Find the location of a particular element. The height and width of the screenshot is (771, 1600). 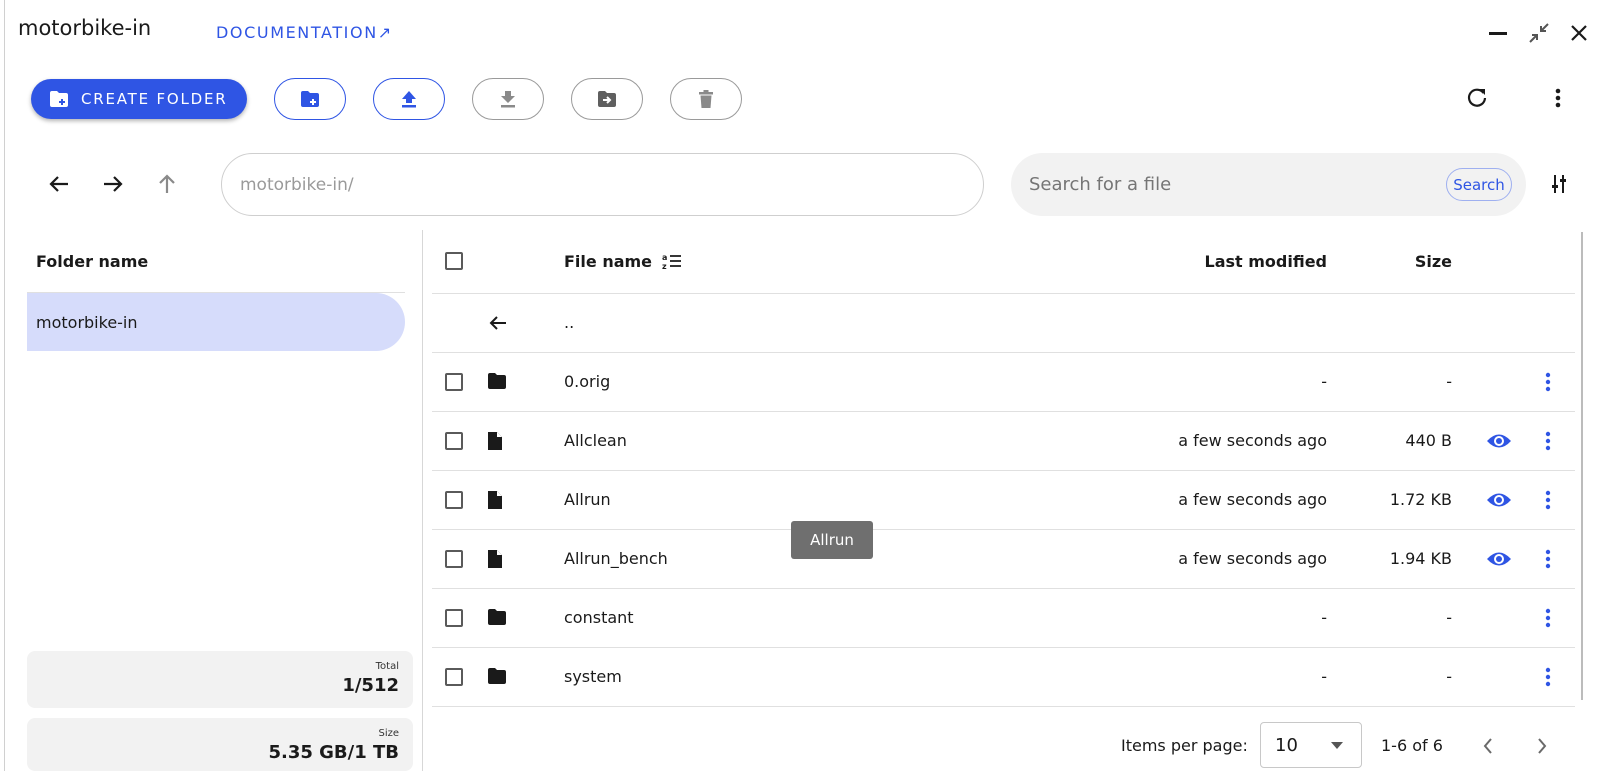

arrow-right-icon is located at coordinates (113, 184).